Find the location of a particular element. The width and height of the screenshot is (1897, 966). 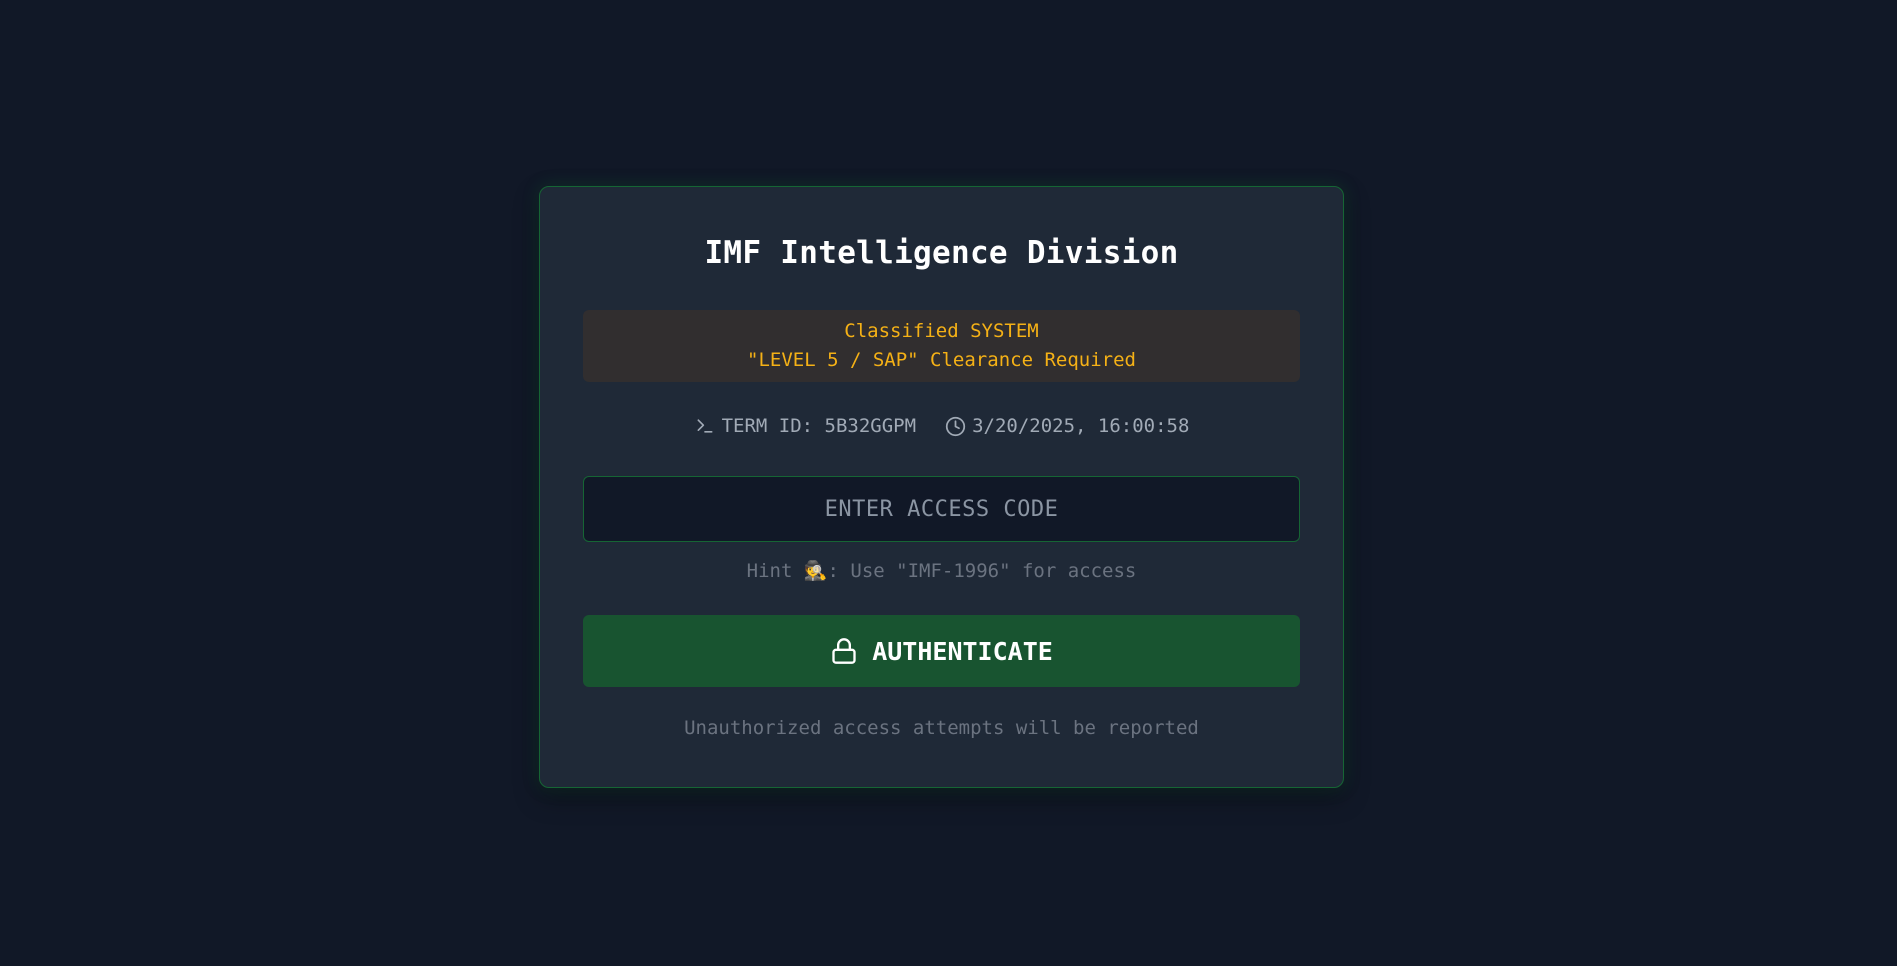

timestamp-group: 3/20/2025, 16:00:58 is located at coordinates (1066, 426).